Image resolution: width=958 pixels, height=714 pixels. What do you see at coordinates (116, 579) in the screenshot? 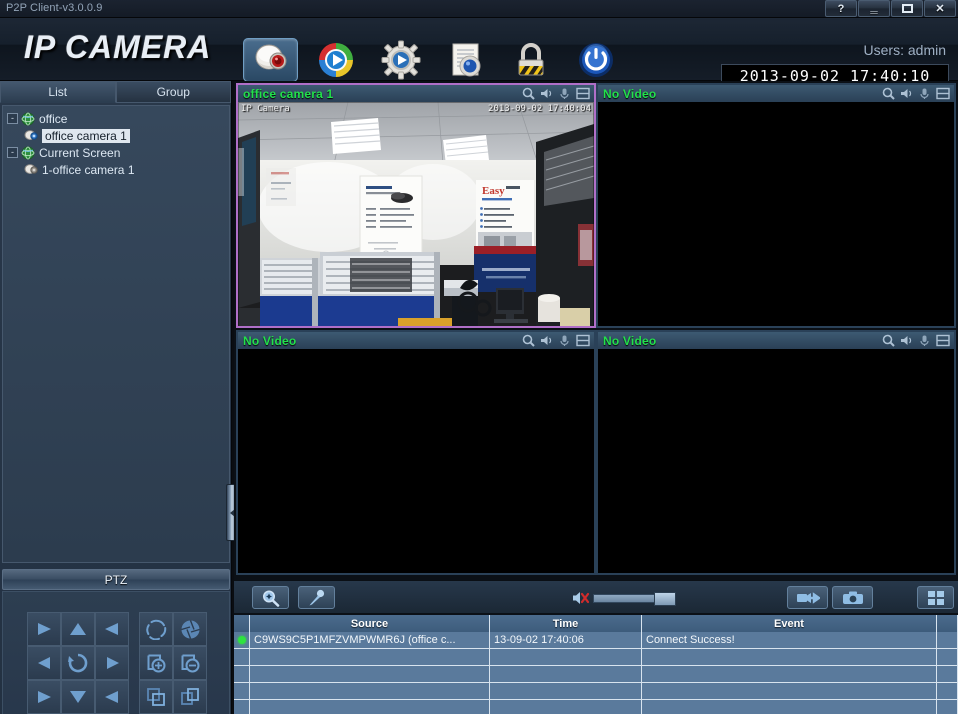
I see `ptz-section-header: PTZ` at bounding box center [116, 579].